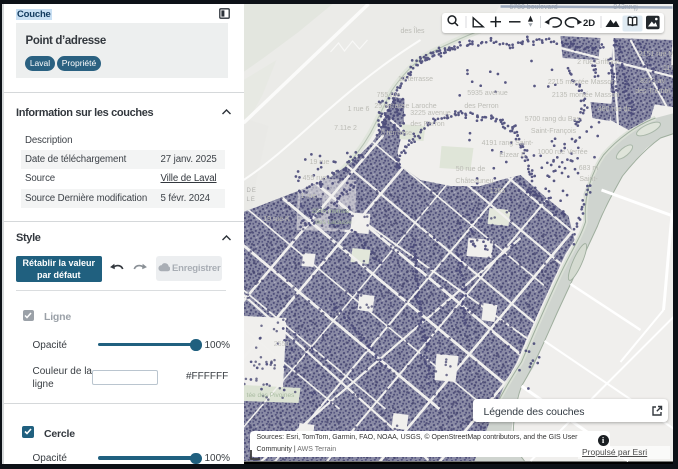 The width and height of the screenshot is (678, 469). What do you see at coordinates (276, 219) in the screenshot?
I see `svg-text: 19 rue K` at bounding box center [276, 219].